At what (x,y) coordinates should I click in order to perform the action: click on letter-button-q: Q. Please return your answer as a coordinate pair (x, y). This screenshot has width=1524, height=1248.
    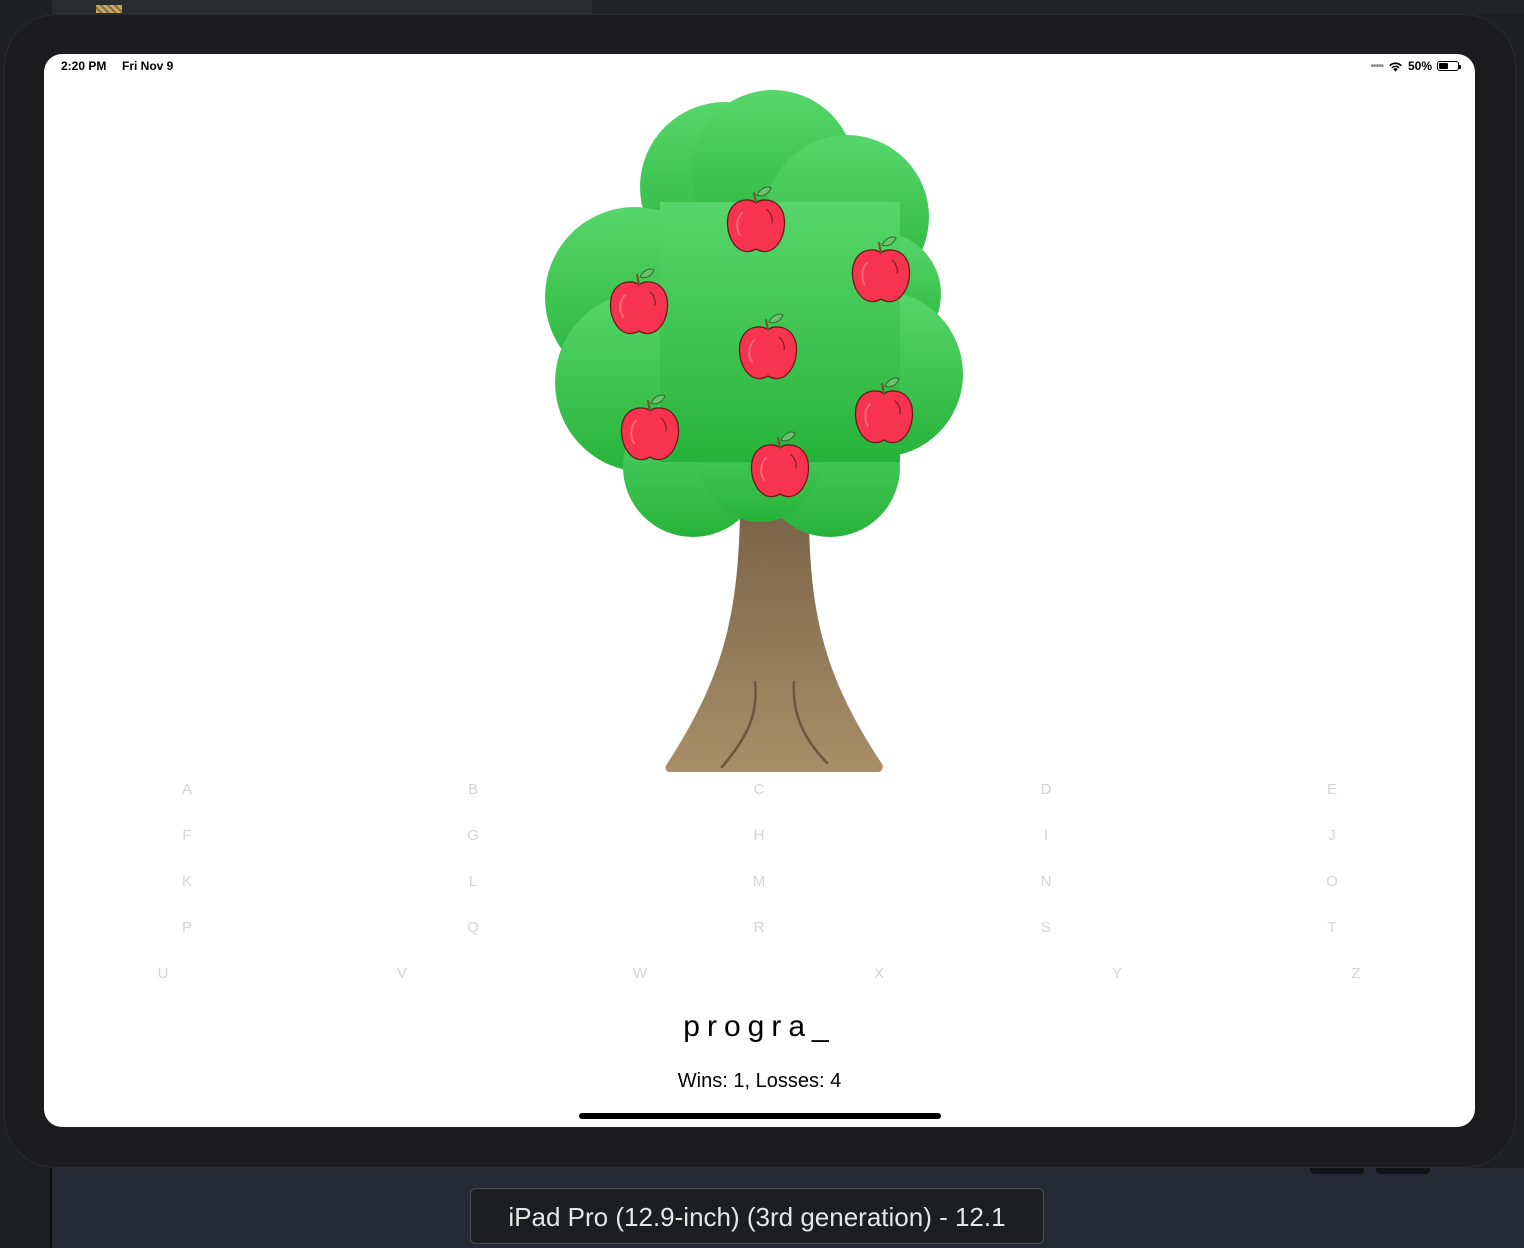
    Looking at the image, I should click on (473, 928).